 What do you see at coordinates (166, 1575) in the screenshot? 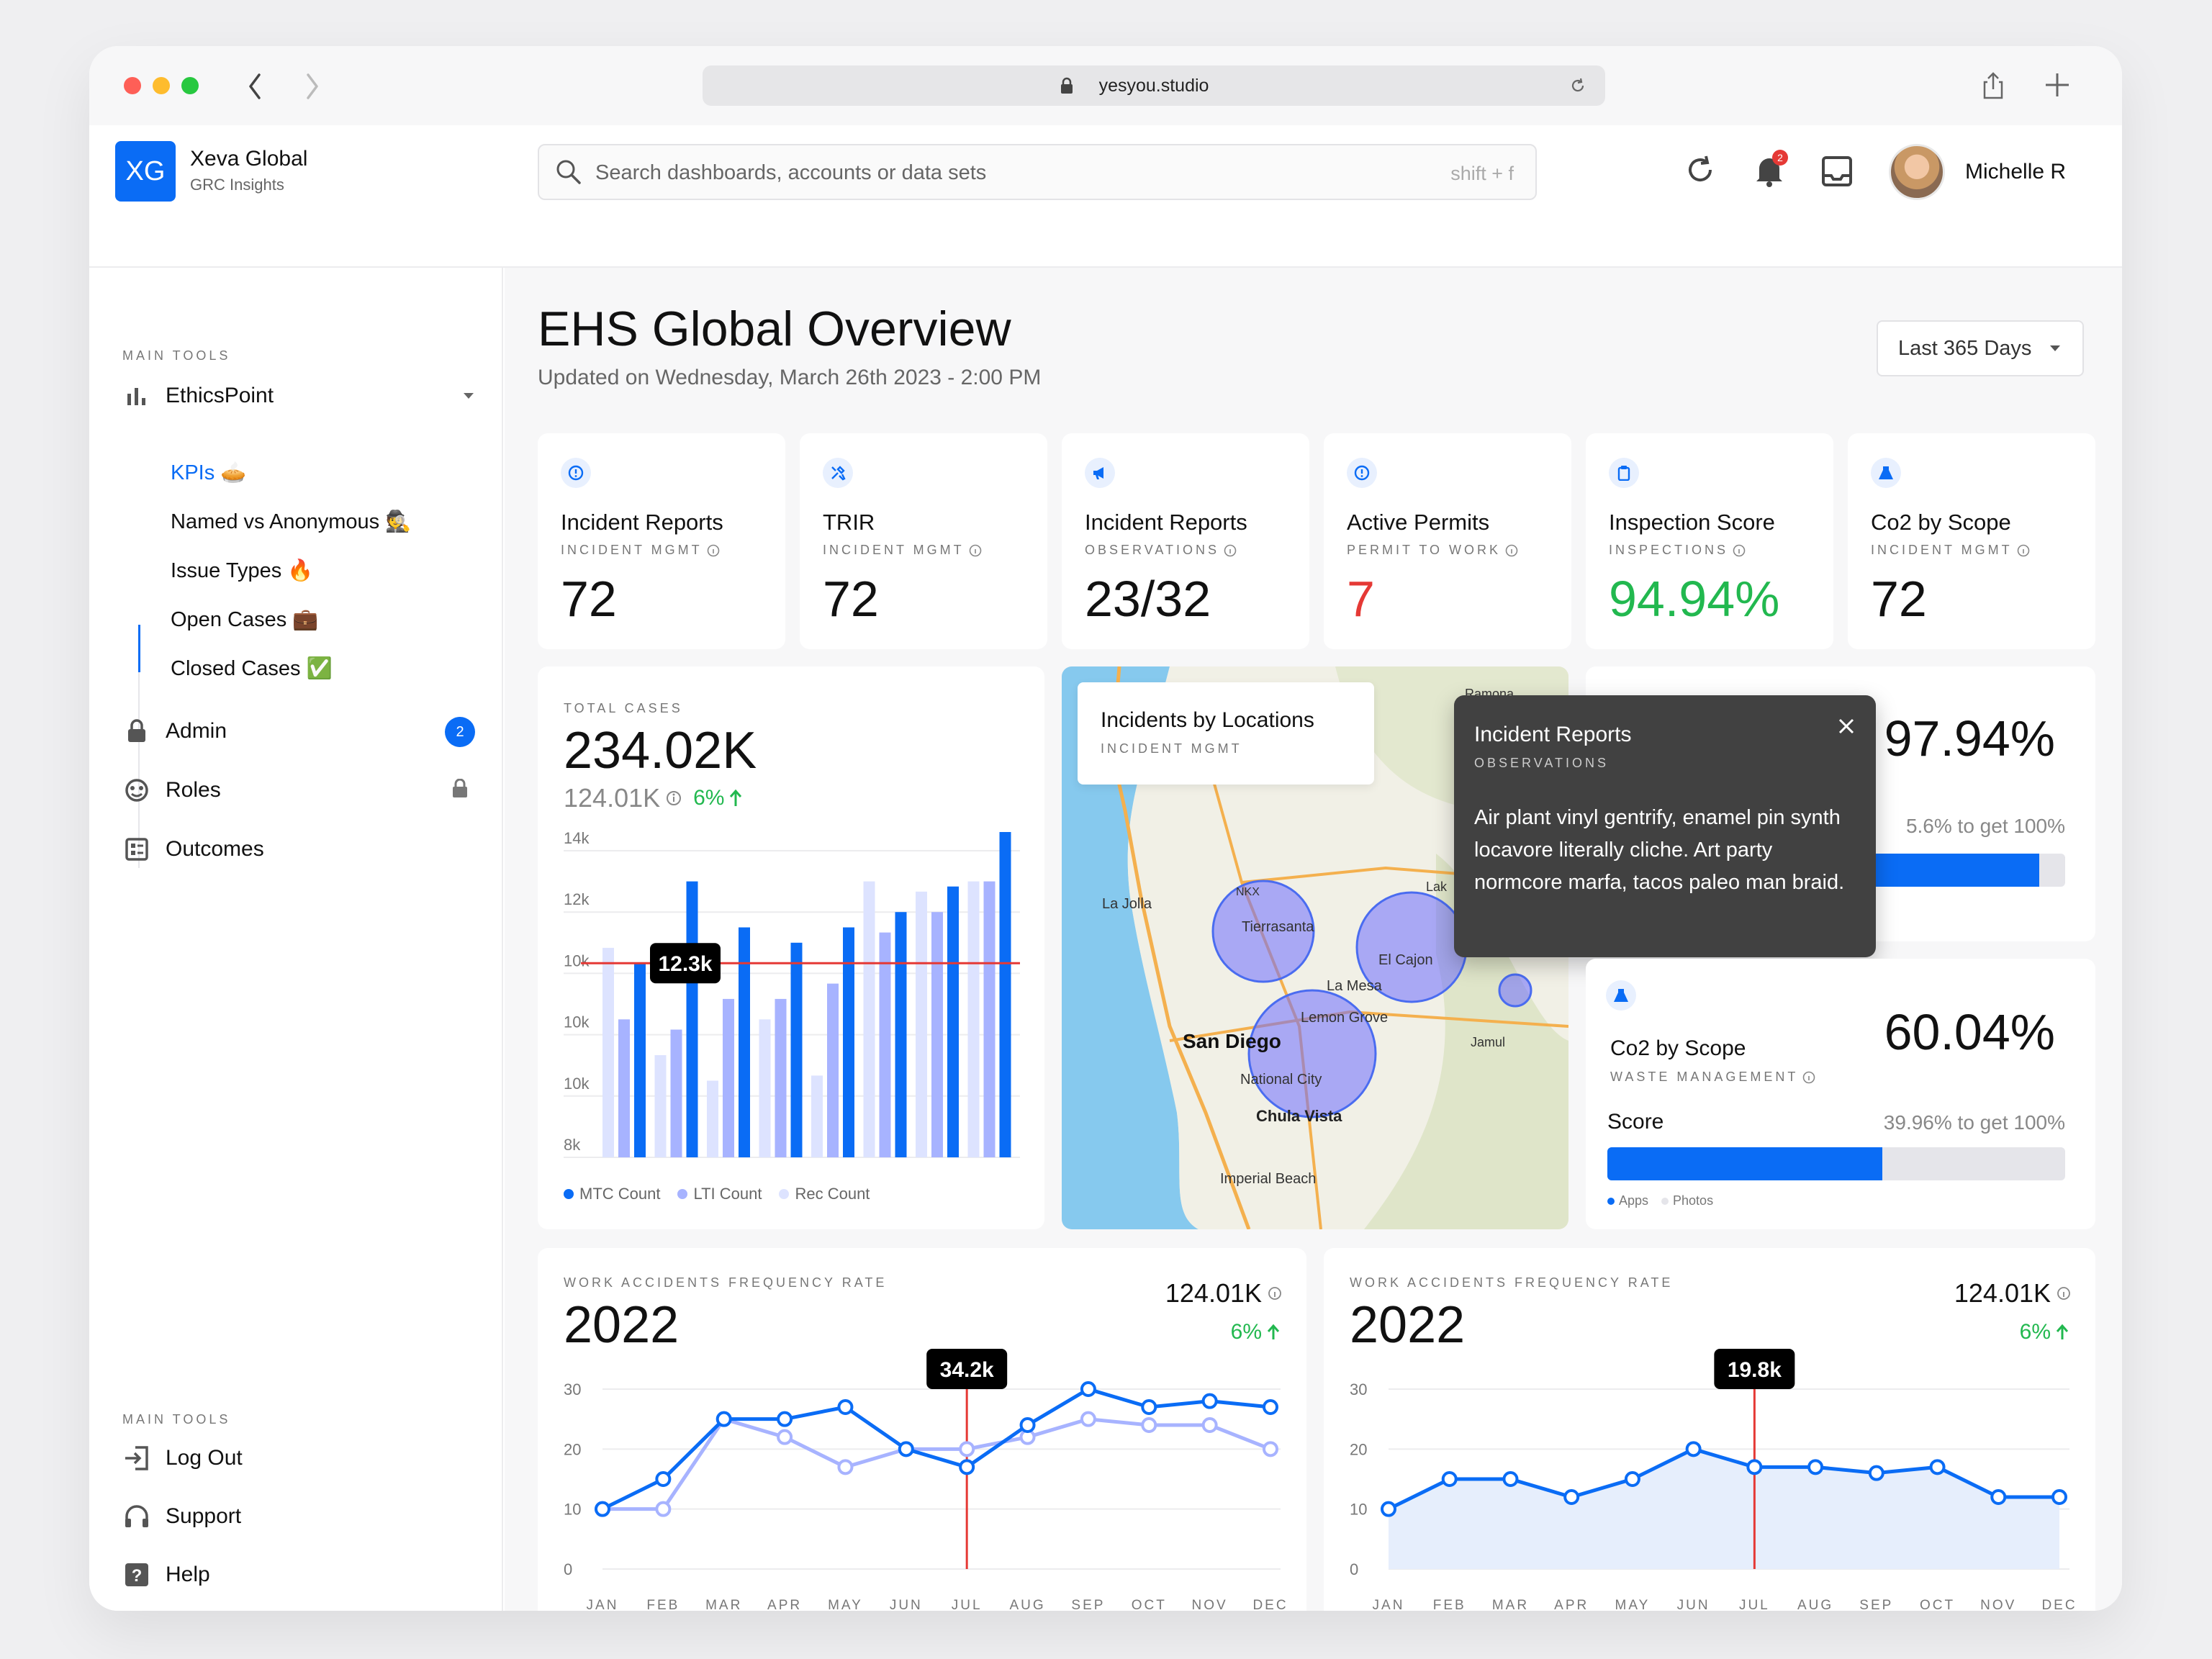
I see `sidebar-item-help: ? Help` at bounding box center [166, 1575].